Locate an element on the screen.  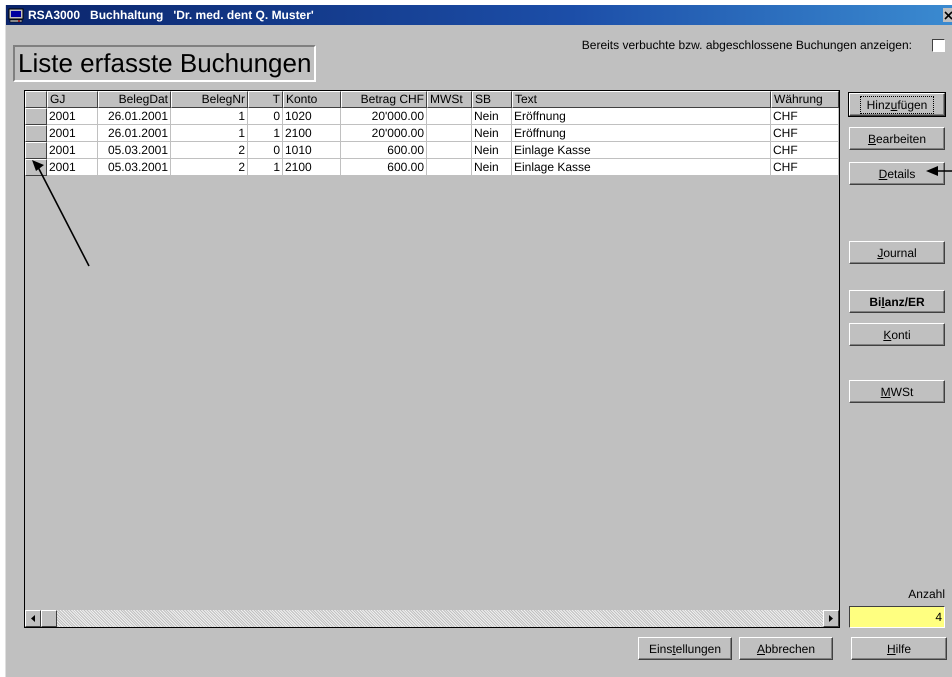
column-header: T is located at coordinates (265, 99).